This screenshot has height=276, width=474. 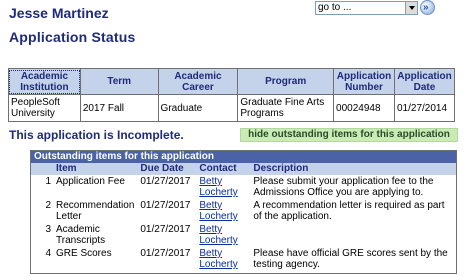 I want to click on col-header-institution: Academic Institution, so click(x=44, y=81).